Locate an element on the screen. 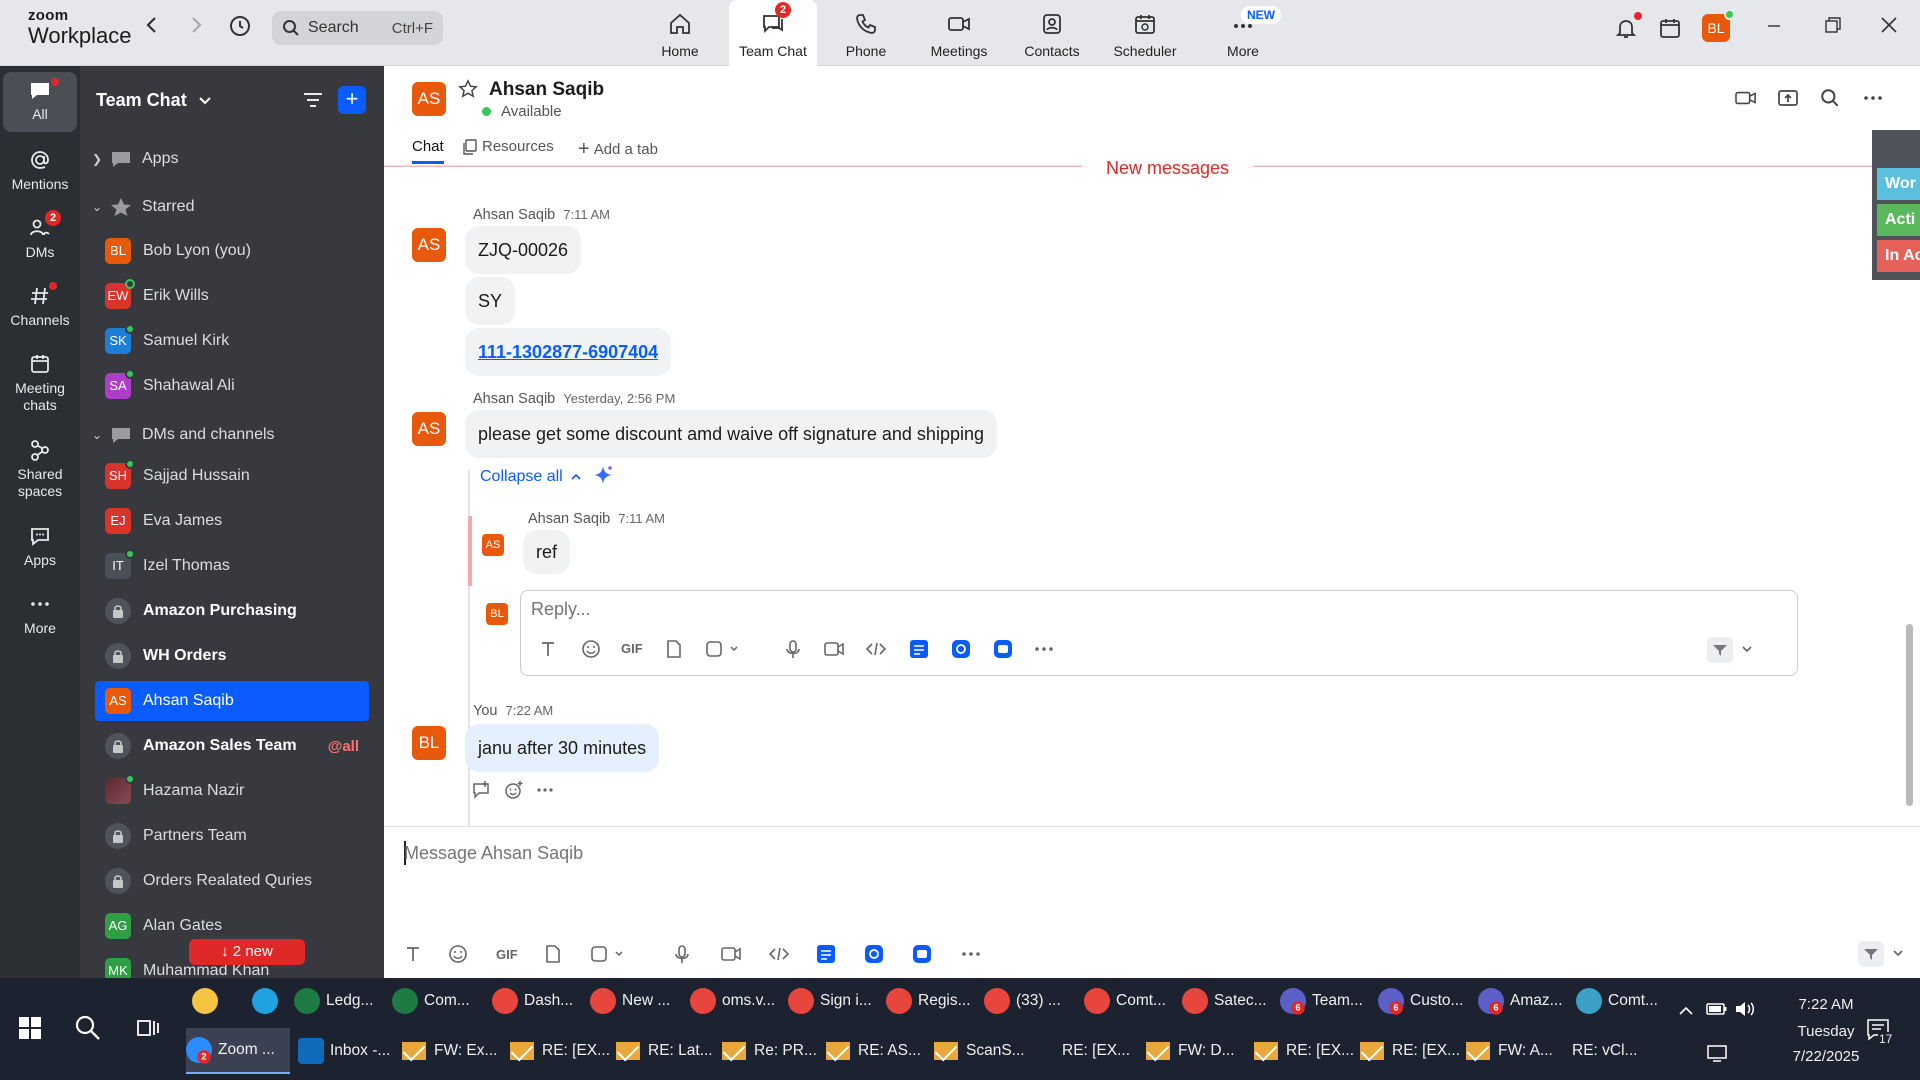 The height and width of the screenshot is (1080, 1920). battery-icon is located at coordinates (1717, 1011).